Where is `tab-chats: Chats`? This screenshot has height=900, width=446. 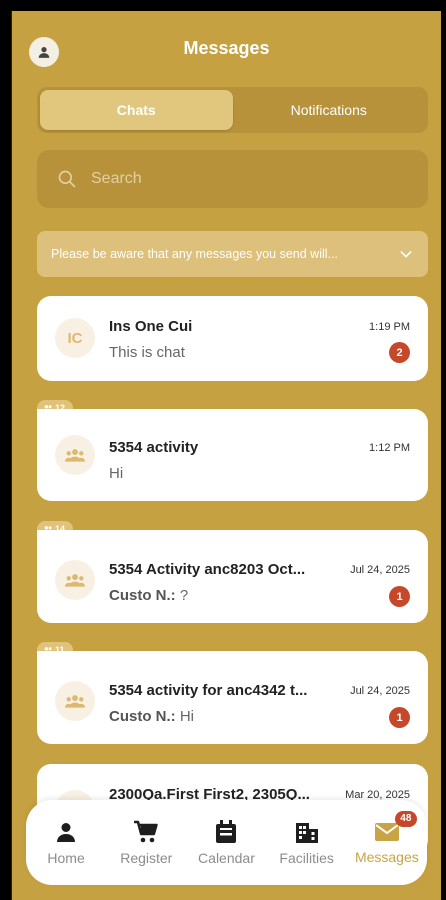
tab-chats: Chats is located at coordinates (136, 110).